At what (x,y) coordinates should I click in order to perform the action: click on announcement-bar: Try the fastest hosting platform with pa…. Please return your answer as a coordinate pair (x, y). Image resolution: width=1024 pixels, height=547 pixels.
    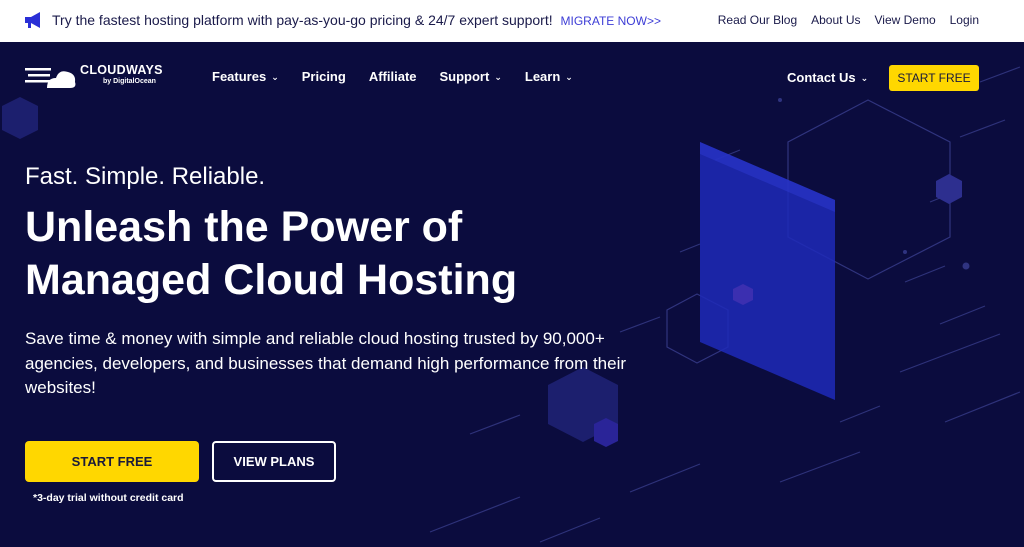
    Looking at the image, I should click on (512, 21).